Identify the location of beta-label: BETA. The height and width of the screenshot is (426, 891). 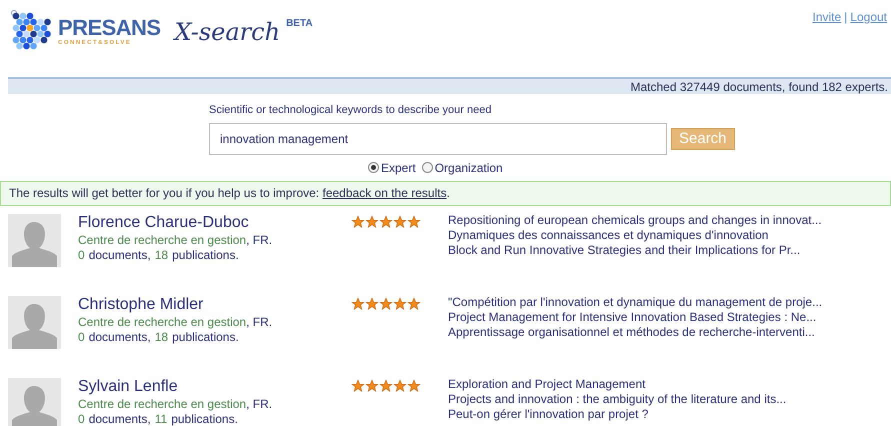
(299, 24).